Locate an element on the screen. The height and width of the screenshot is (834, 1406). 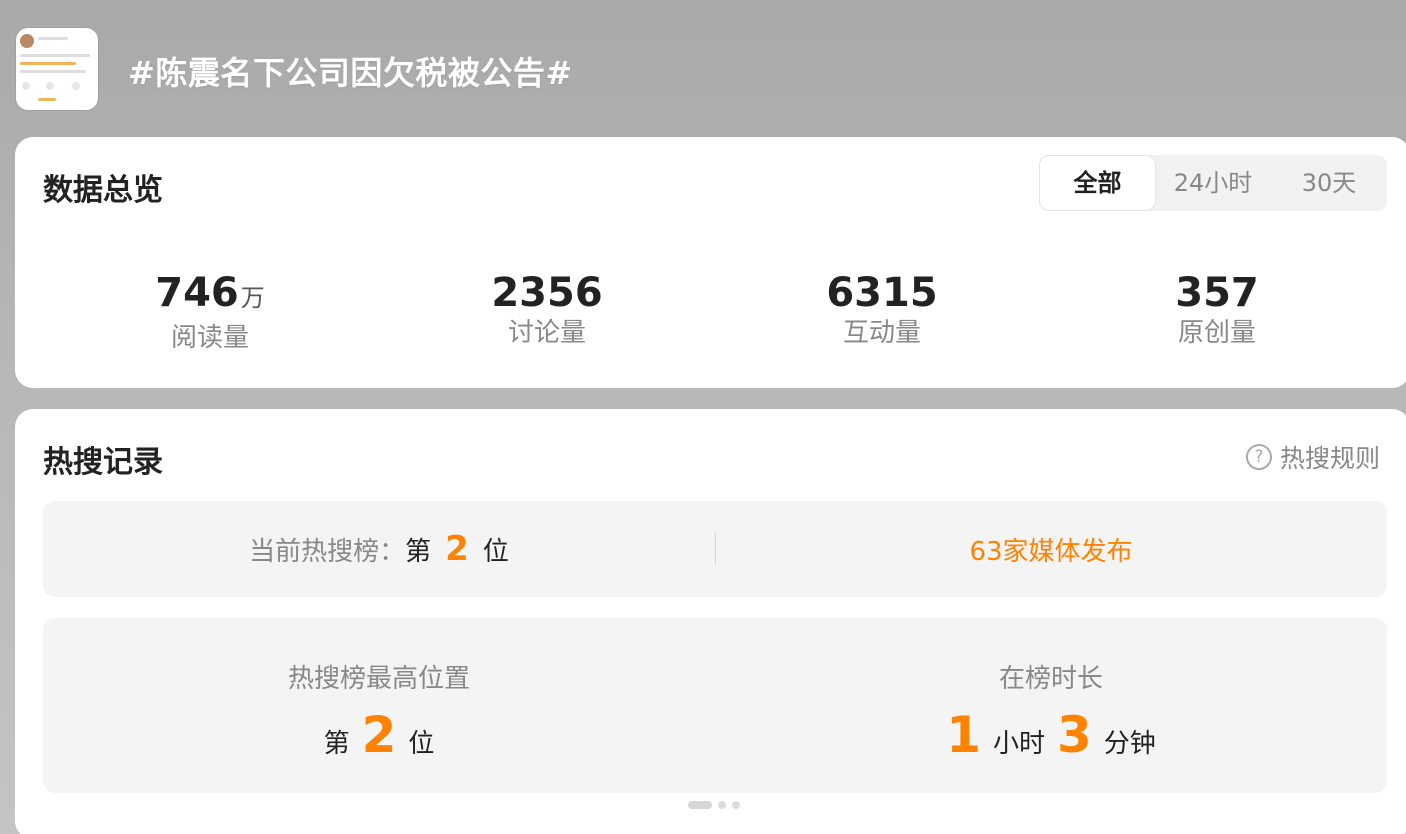
highest-rank: 热搜榜最高位置 第 2 位 is located at coordinates (379, 705).